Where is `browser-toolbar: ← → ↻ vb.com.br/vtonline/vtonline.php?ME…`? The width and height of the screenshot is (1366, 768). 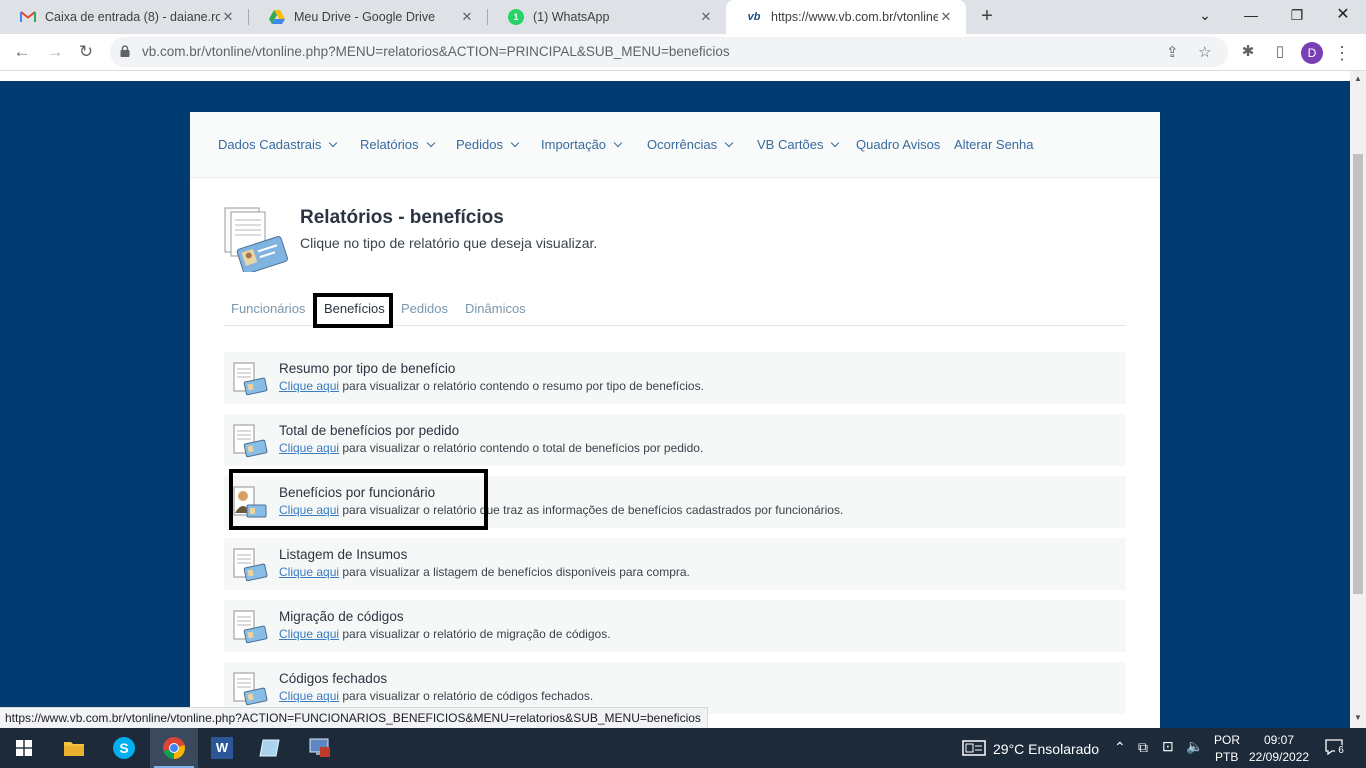 browser-toolbar: ← → ↻ vb.com.br/vtonline/vtonline.php?ME… is located at coordinates (683, 52).